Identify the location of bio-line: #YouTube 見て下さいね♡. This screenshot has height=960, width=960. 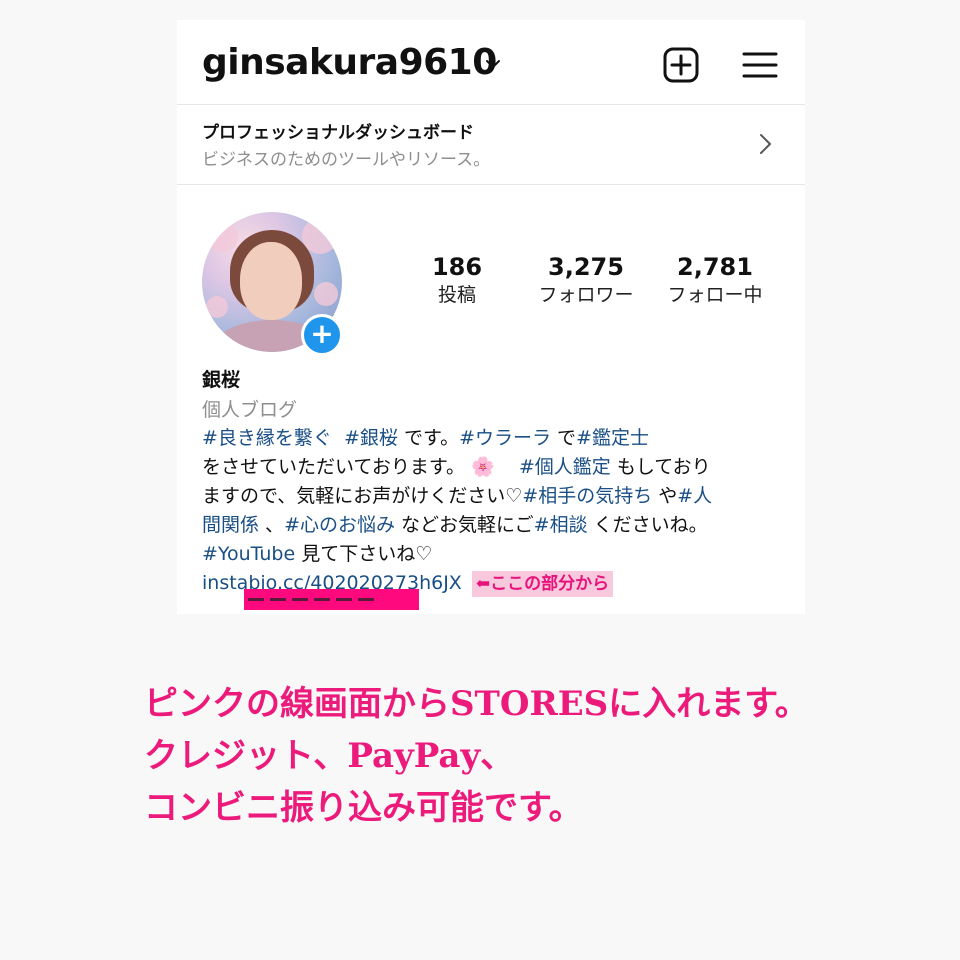
(492, 554).